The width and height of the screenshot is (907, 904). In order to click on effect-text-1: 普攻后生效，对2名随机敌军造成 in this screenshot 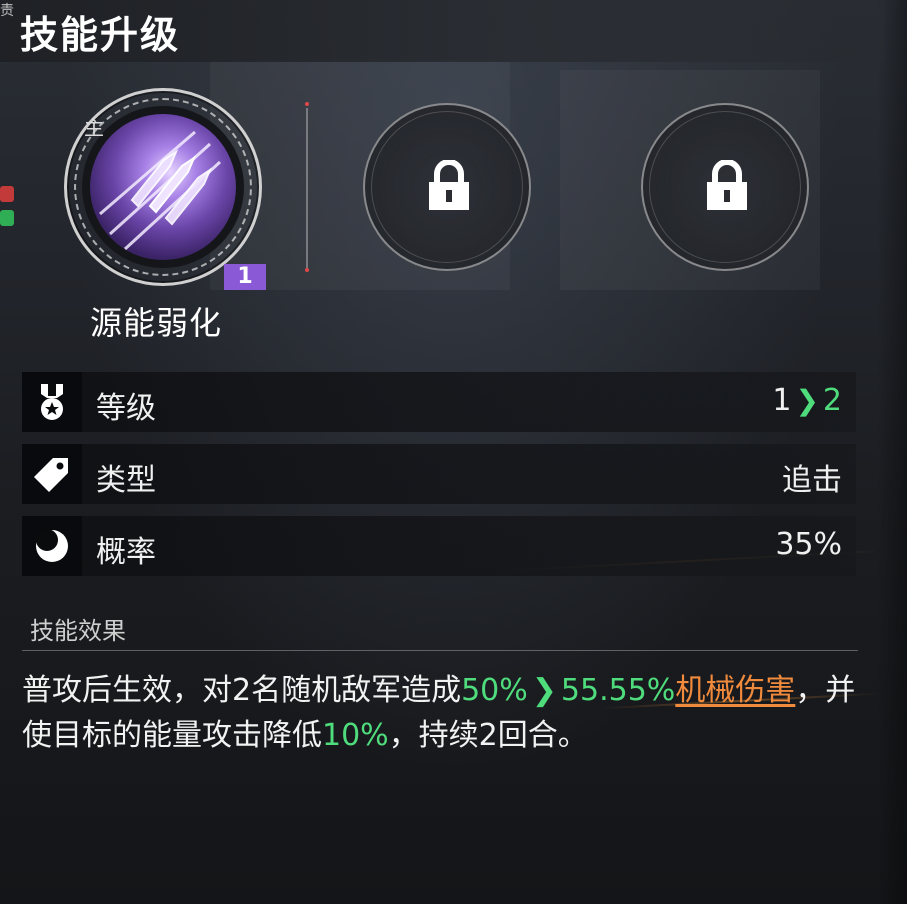, I will do `click(242, 690)`.